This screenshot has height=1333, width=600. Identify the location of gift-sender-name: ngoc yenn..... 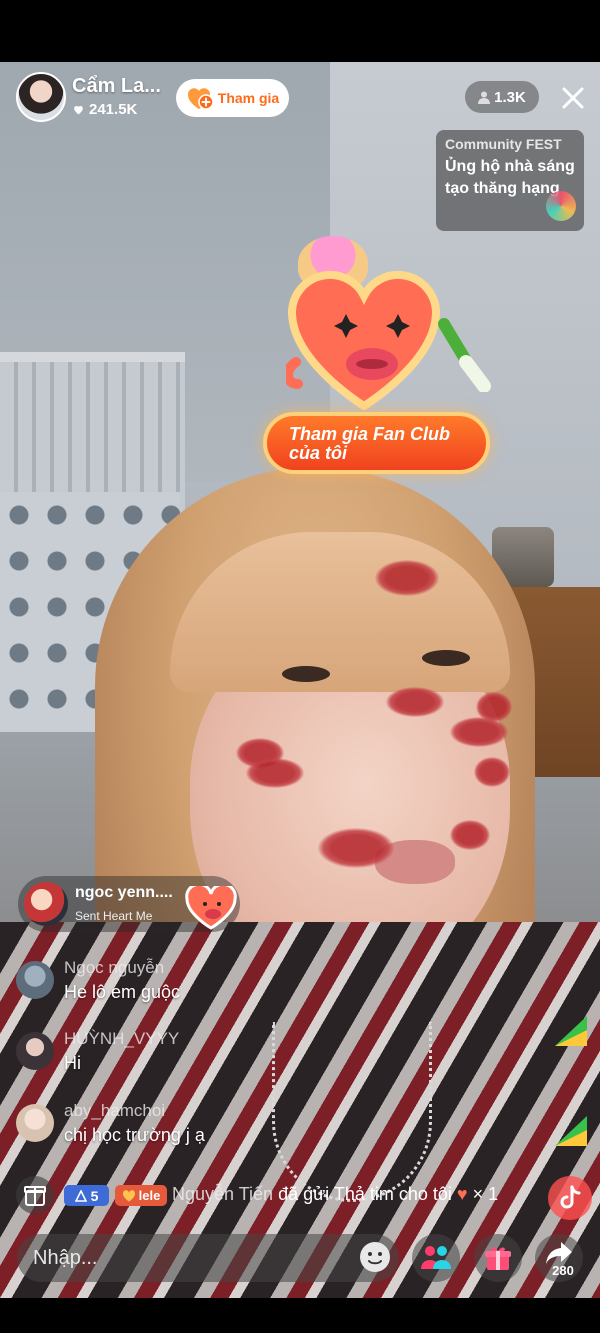
(124, 892).